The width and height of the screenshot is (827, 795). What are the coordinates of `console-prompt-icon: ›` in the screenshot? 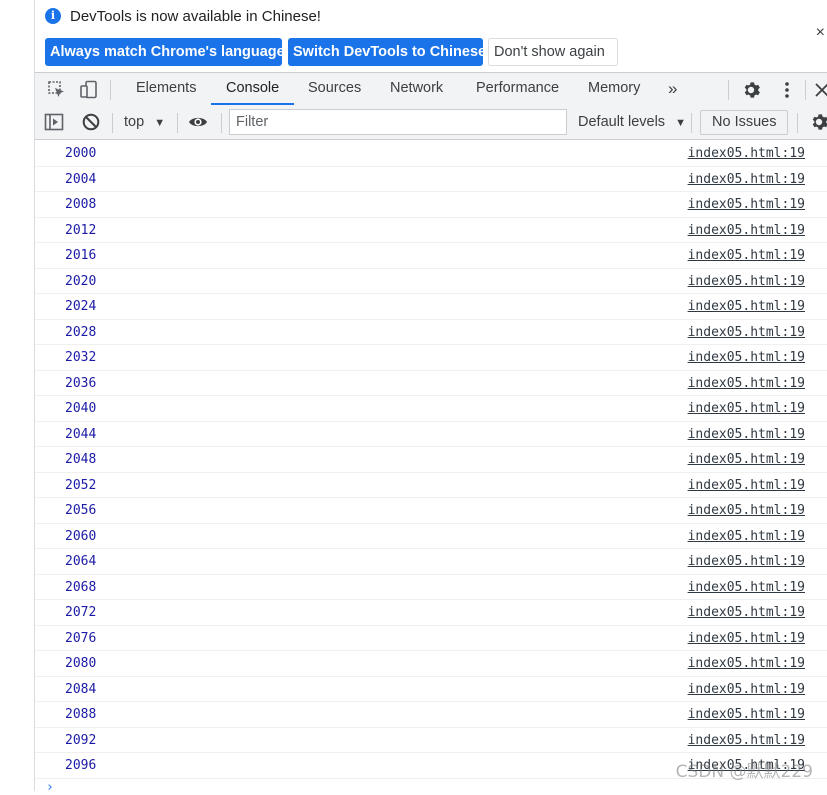 It's located at (50, 787).